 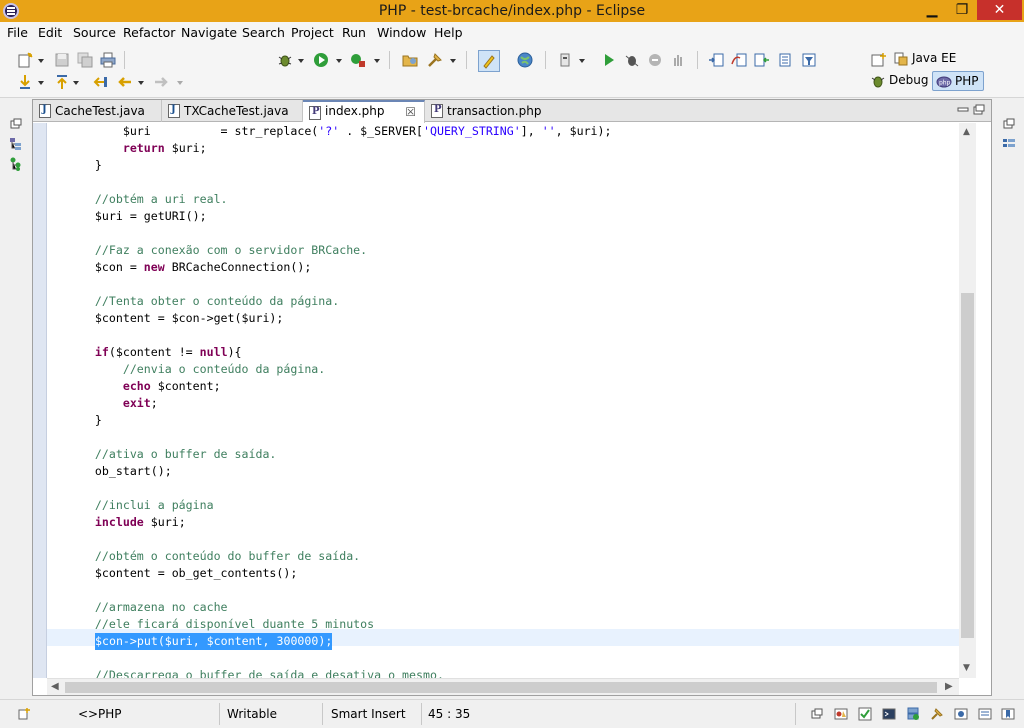 I want to click on code-line: //envia o conteúdo da página., so click(x=196, y=369).